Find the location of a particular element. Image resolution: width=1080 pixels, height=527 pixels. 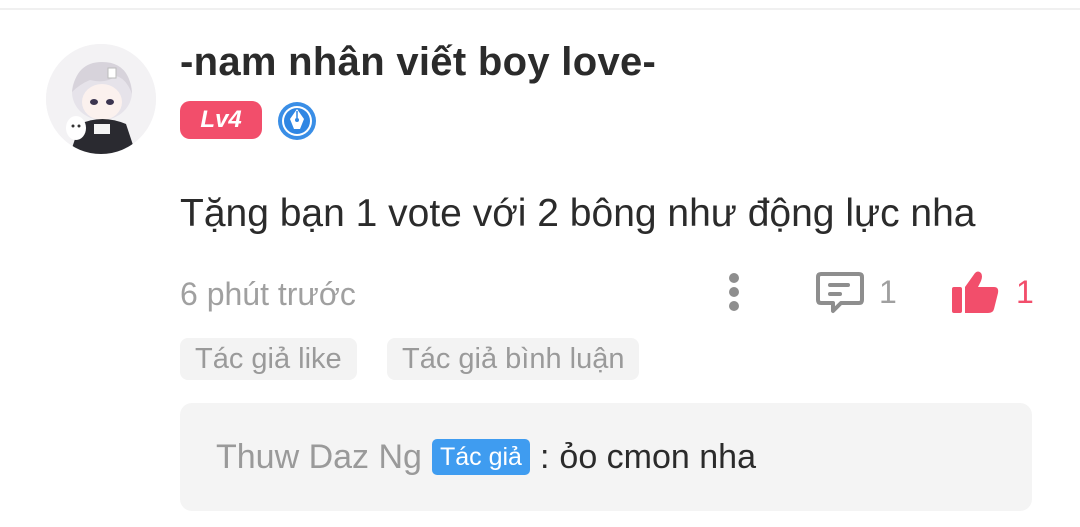

user-avatar is located at coordinates (101, 99).